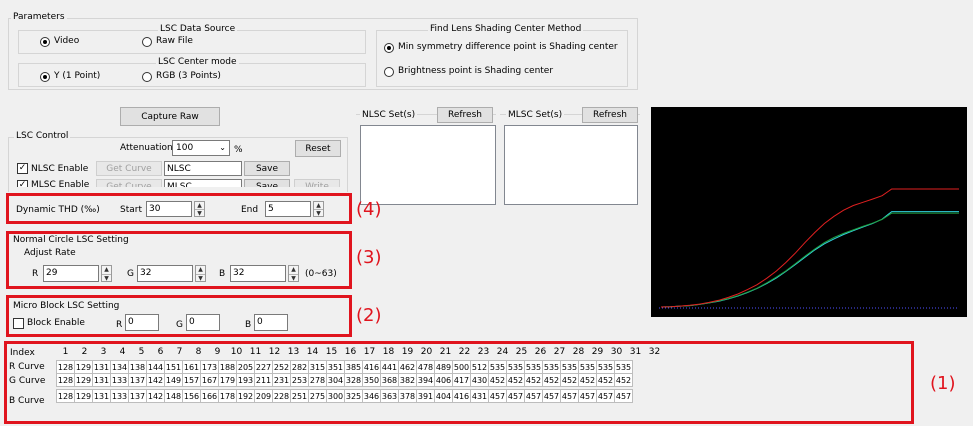  I want to click on curve-value-cell: 512, so click(479, 367).